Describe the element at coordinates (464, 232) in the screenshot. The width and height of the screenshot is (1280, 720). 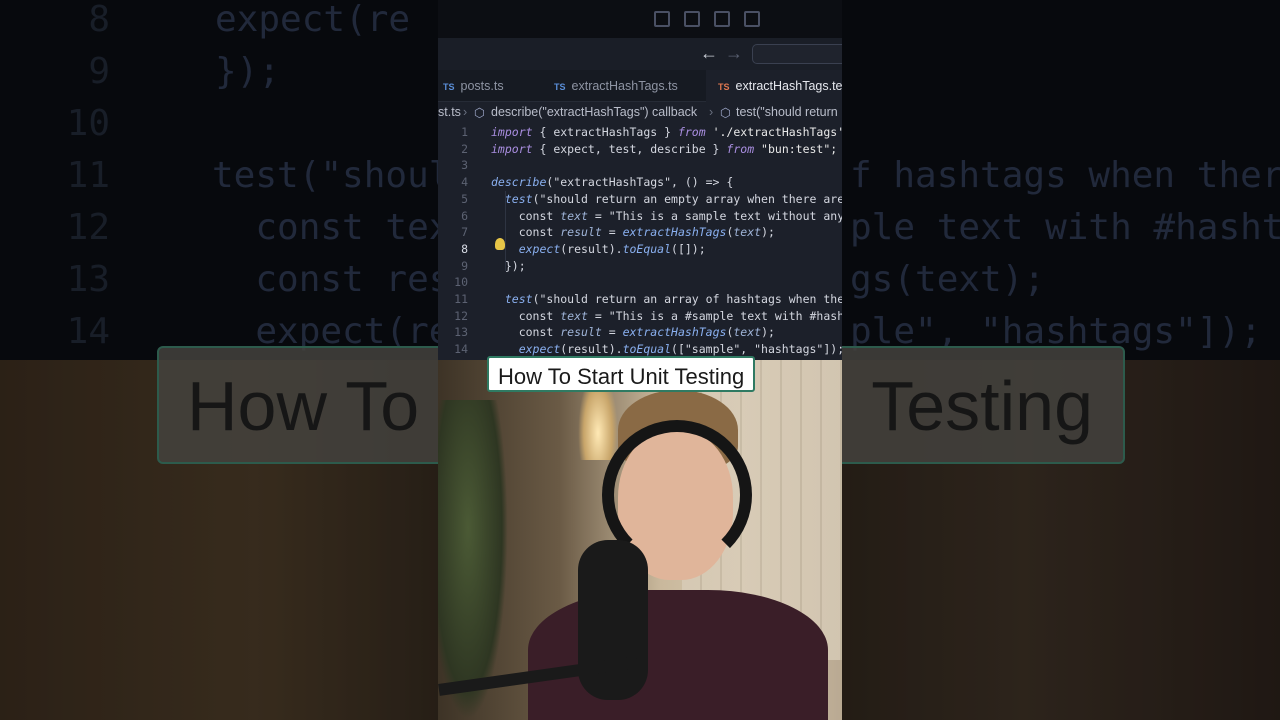
I see `line-number: 7` at that location.